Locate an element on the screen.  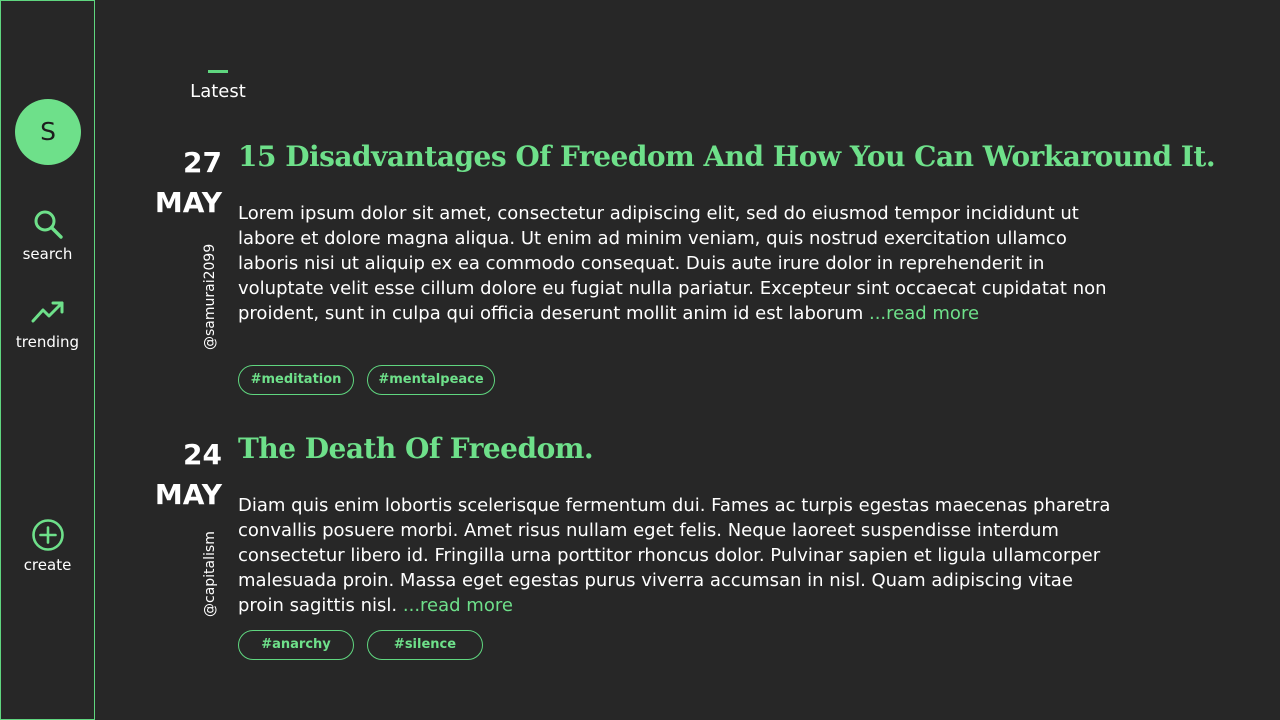
post-day: 27 is located at coordinates (202, 162).